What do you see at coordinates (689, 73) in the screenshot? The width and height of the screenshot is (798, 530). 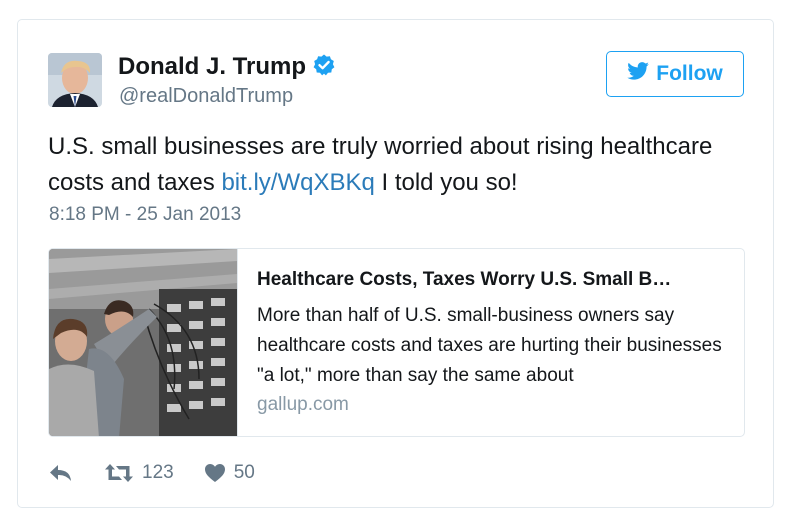 I see `follow-button-label: Follow` at bounding box center [689, 73].